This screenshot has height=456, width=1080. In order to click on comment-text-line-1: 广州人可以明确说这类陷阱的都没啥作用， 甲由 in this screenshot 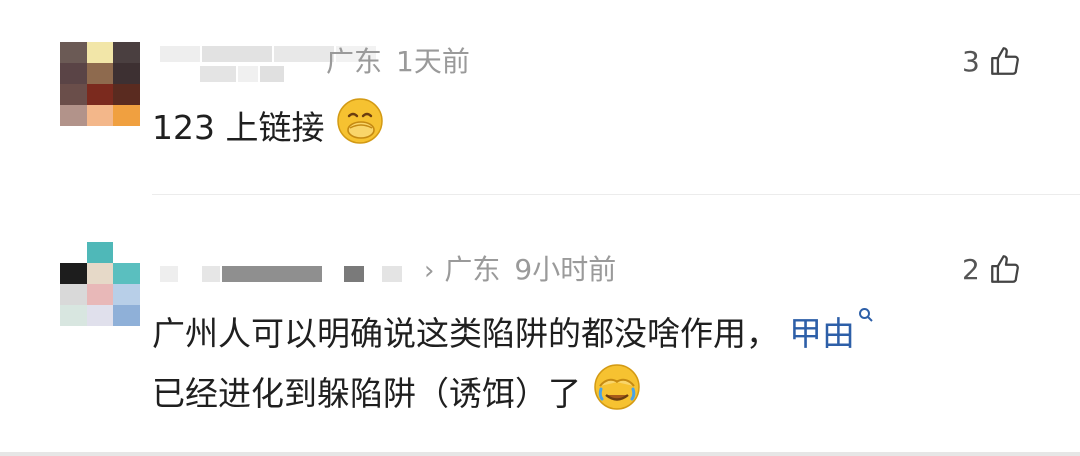, I will do `click(513, 334)`.